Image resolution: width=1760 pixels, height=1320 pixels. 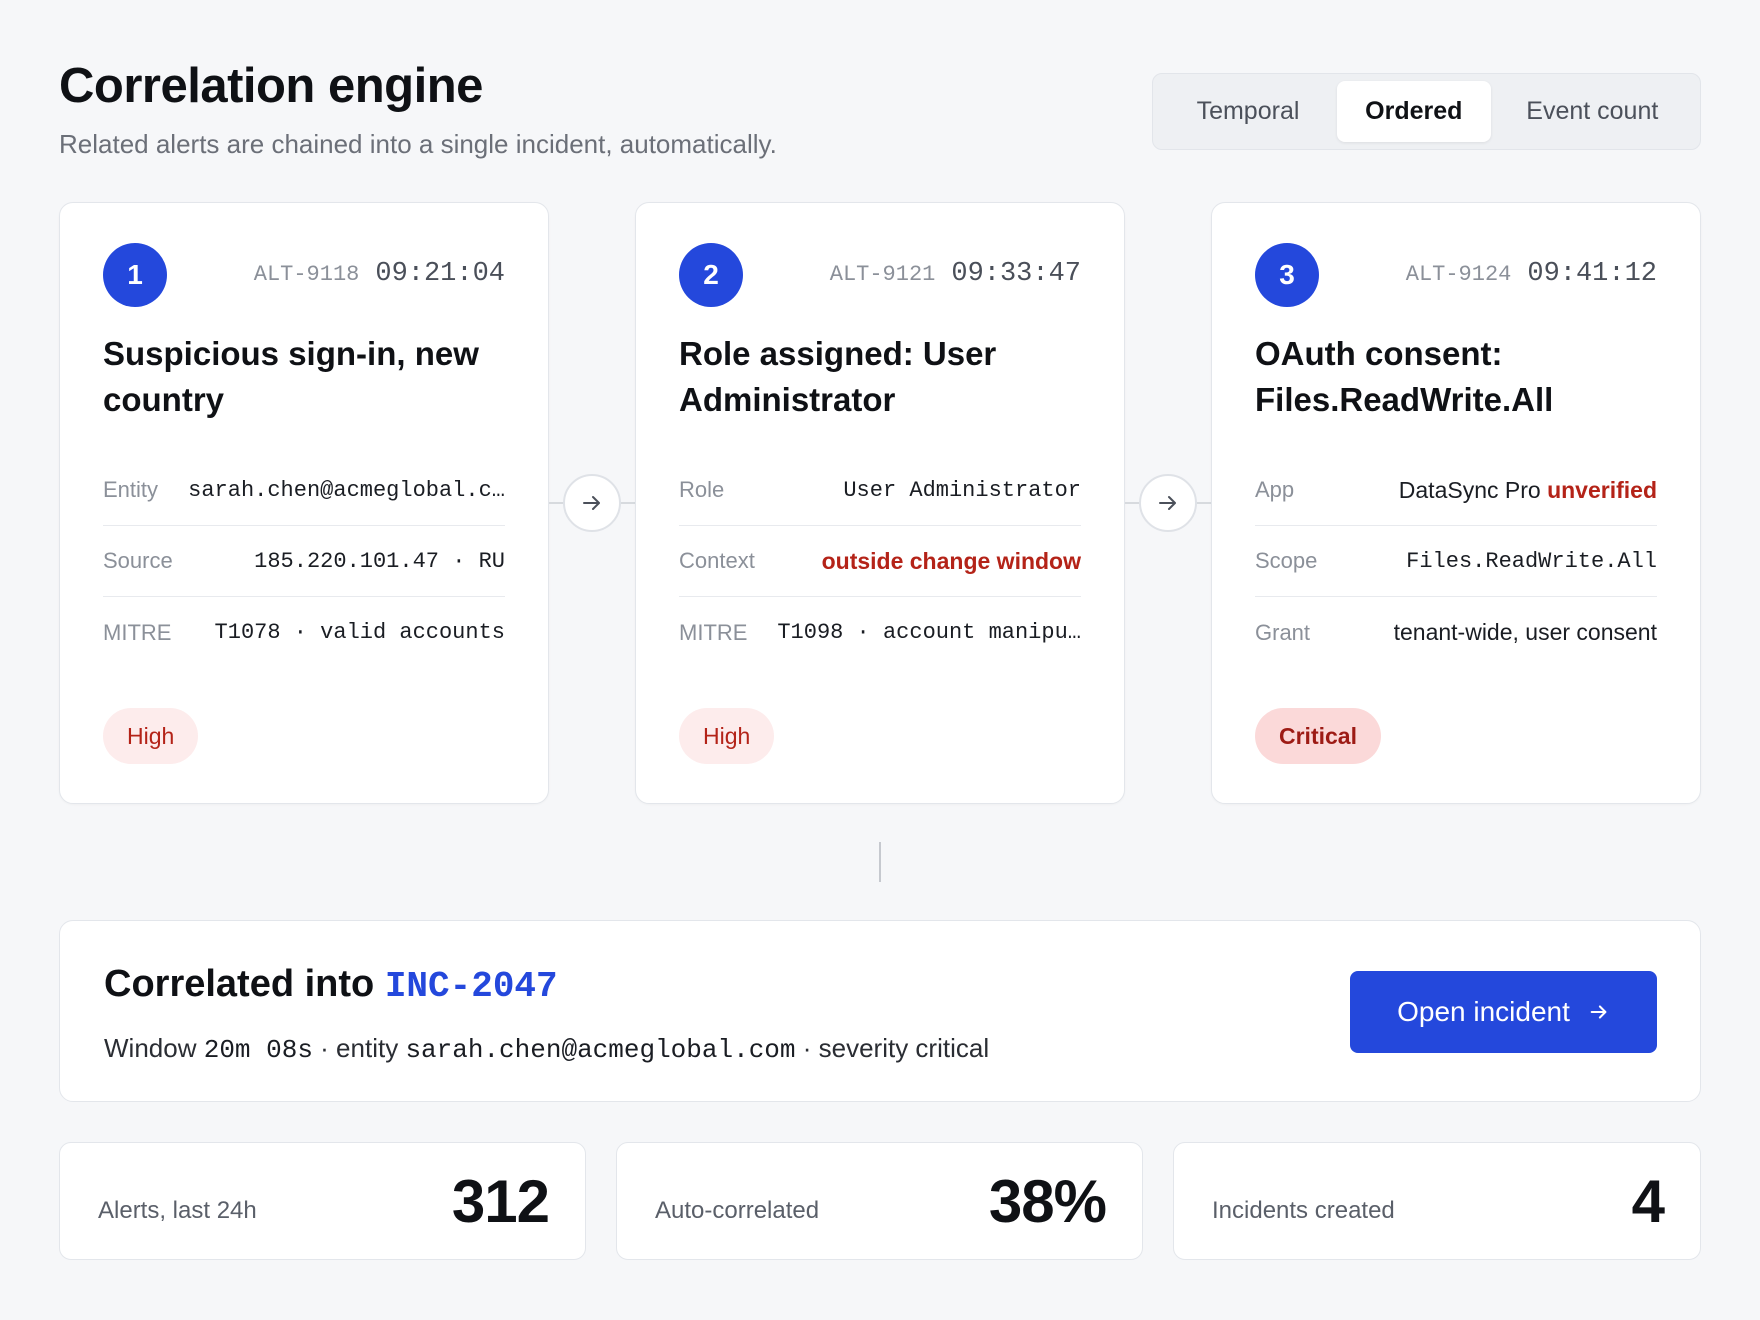 What do you see at coordinates (177, 1210) in the screenshot?
I see `stat-label: Alerts, last 24h` at bounding box center [177, 1210].